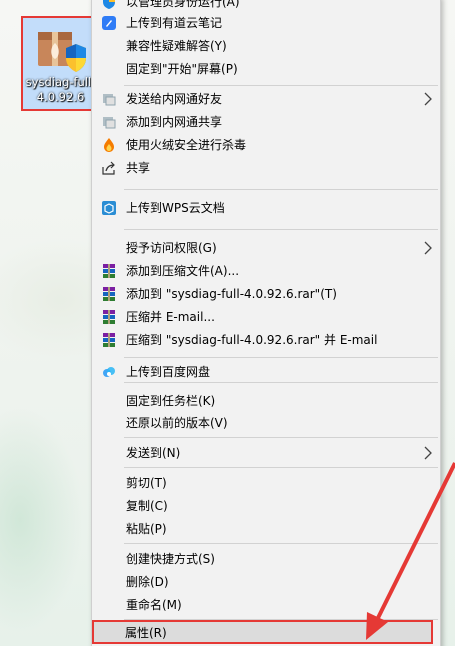 This screenshot has width=455, height=646. What do you see at coordinates (266, 208) in the screenshot?
I see `menu-item-upload-wps: 上传到WPS云文档` at bounding box center [266, 208].